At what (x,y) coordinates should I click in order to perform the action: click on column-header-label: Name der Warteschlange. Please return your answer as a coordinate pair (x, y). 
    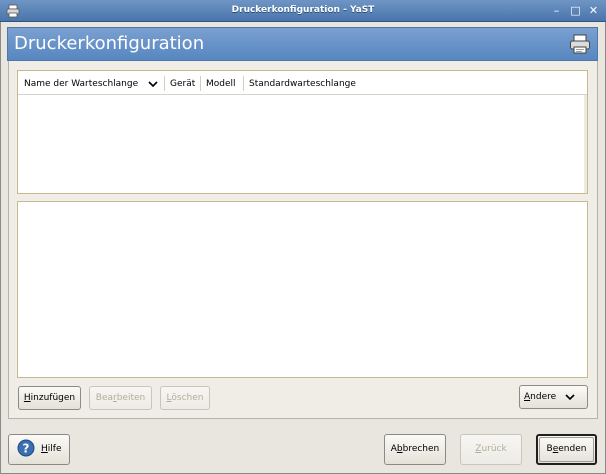
    Looking at the image, I should click on (81, 84).